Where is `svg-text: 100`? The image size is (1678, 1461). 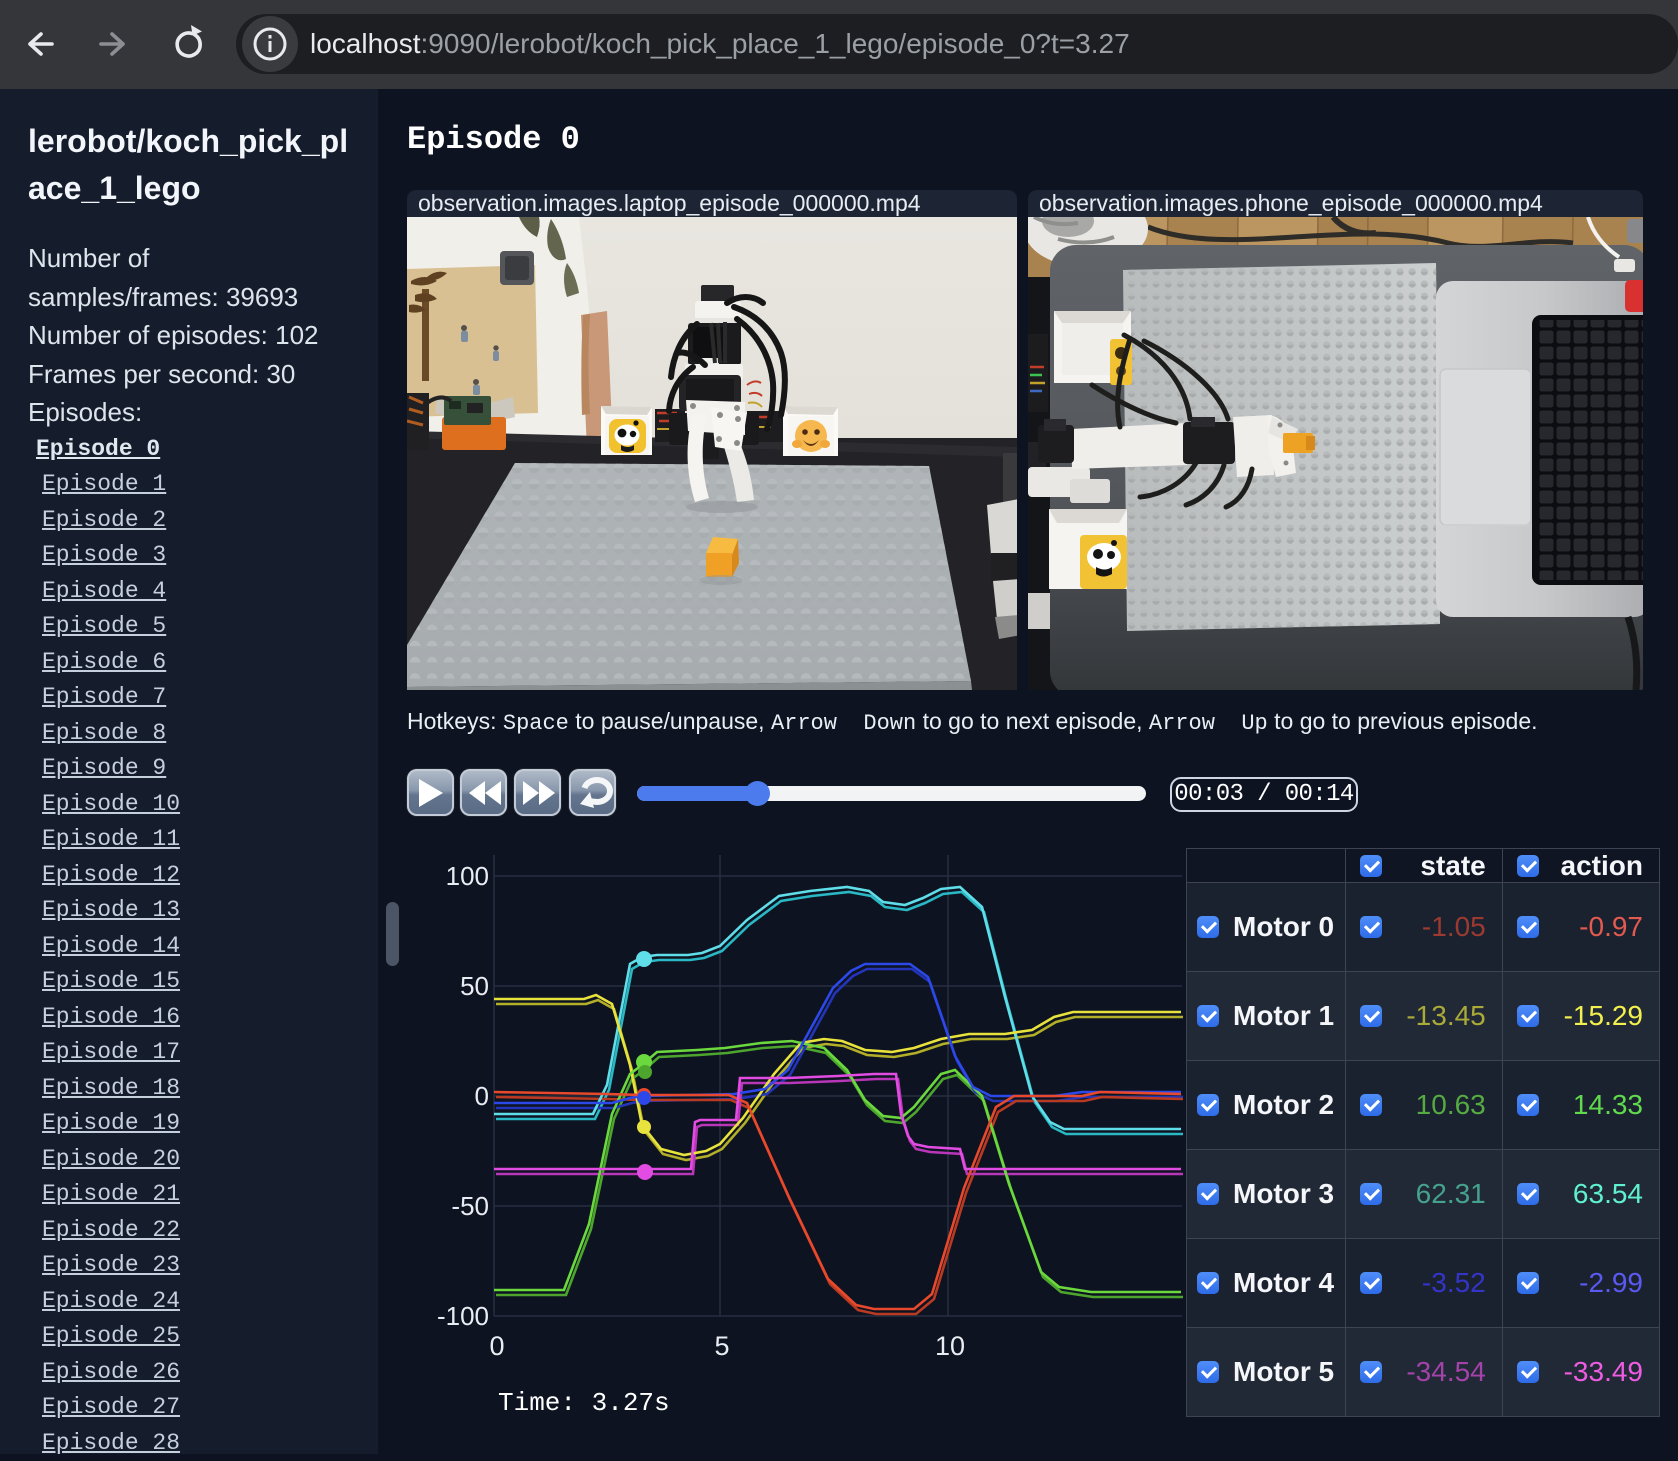 svg-text: 100 is located at coordinates (467, 876).